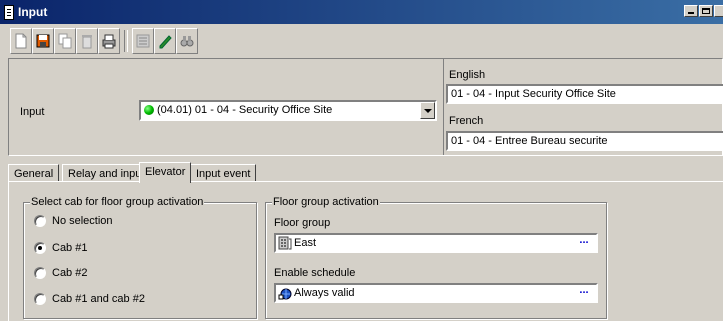  I want to click on maximize-icon, so click(706, 11).